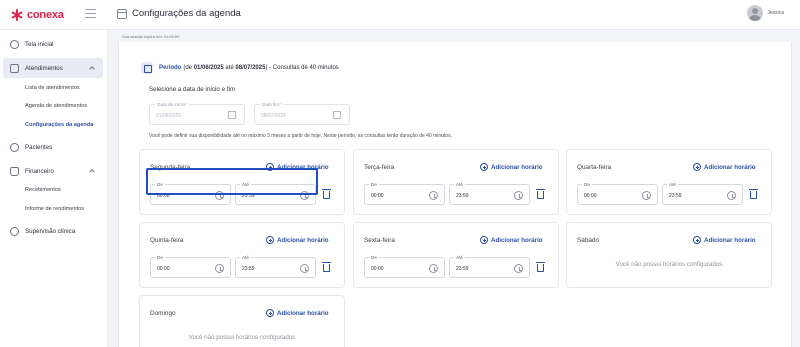  What do you see at coordinates (271, 104) in the screenshot?
I see `end-date-label: Data fim*` at bounding box center [271, 104].